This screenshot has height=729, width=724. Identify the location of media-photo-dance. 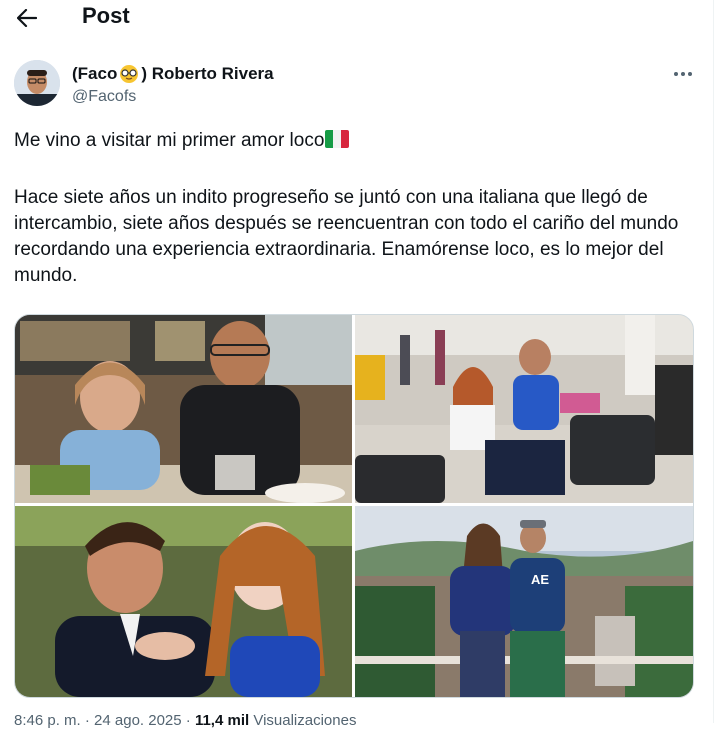
(183, 601).